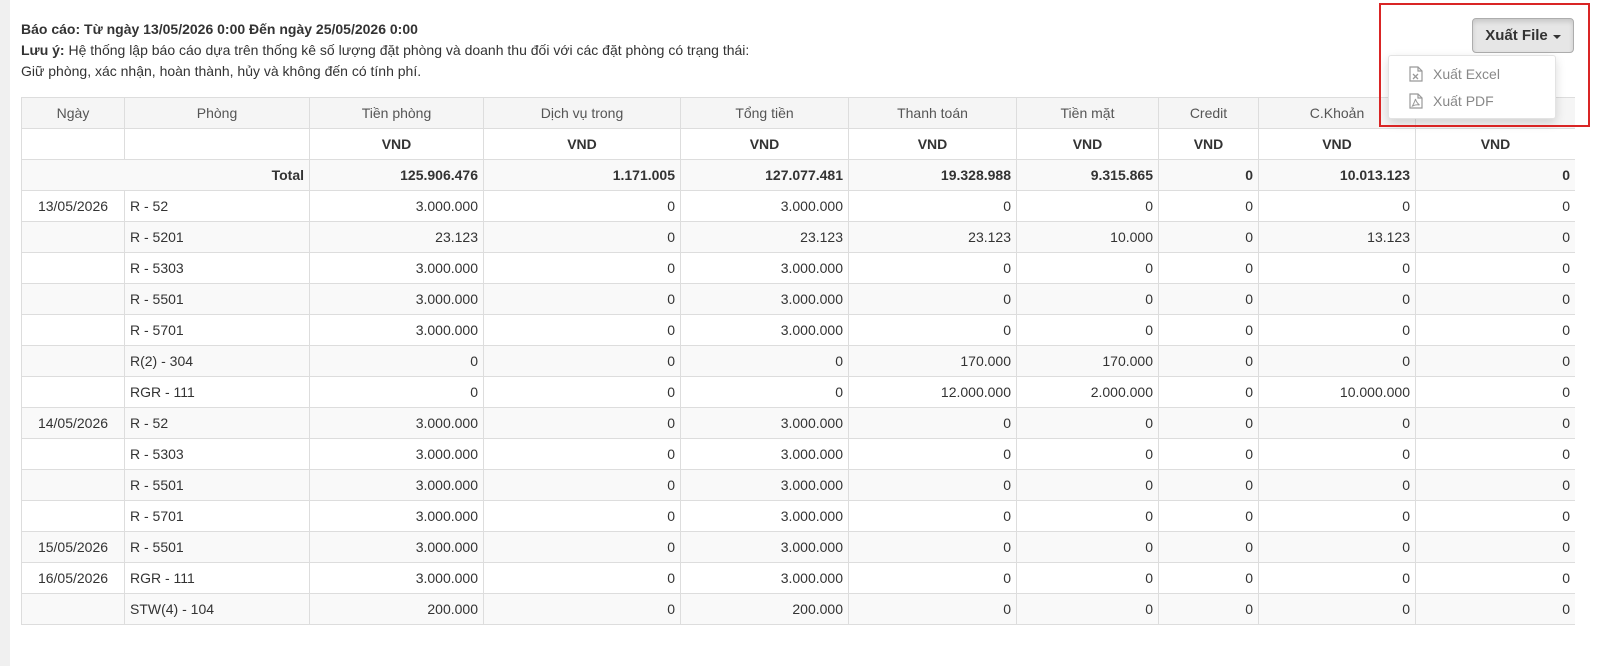 The height and width of the screenshot is (666, 1600). I want to click on value-cell: 2.000.000, so click(1087, 392).